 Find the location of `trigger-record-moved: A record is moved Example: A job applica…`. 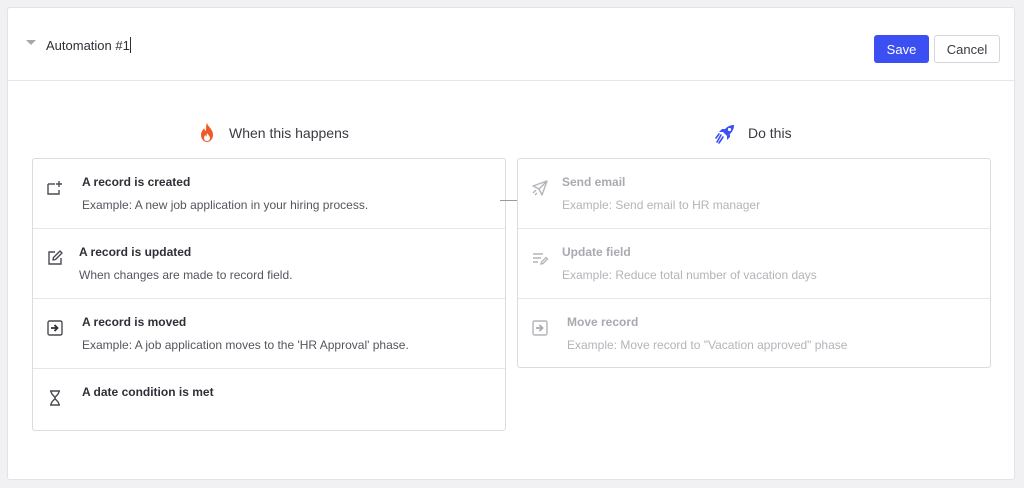

trigger-record-moved: A record is moved Example: A job applica… is located at coordinates (269, 334).